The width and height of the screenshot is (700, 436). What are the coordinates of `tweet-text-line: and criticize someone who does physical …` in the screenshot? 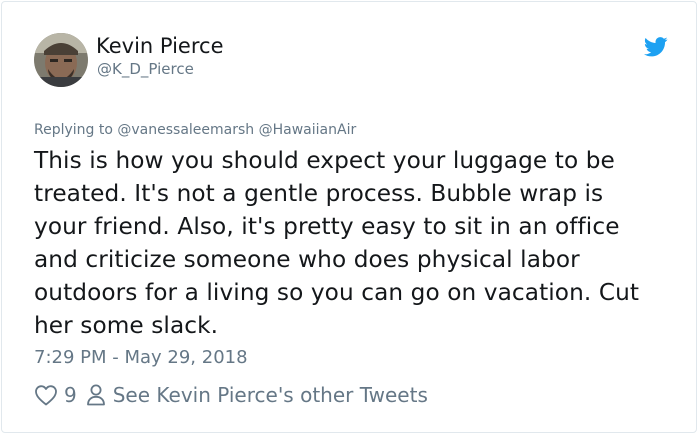 It's located at (307, 259).